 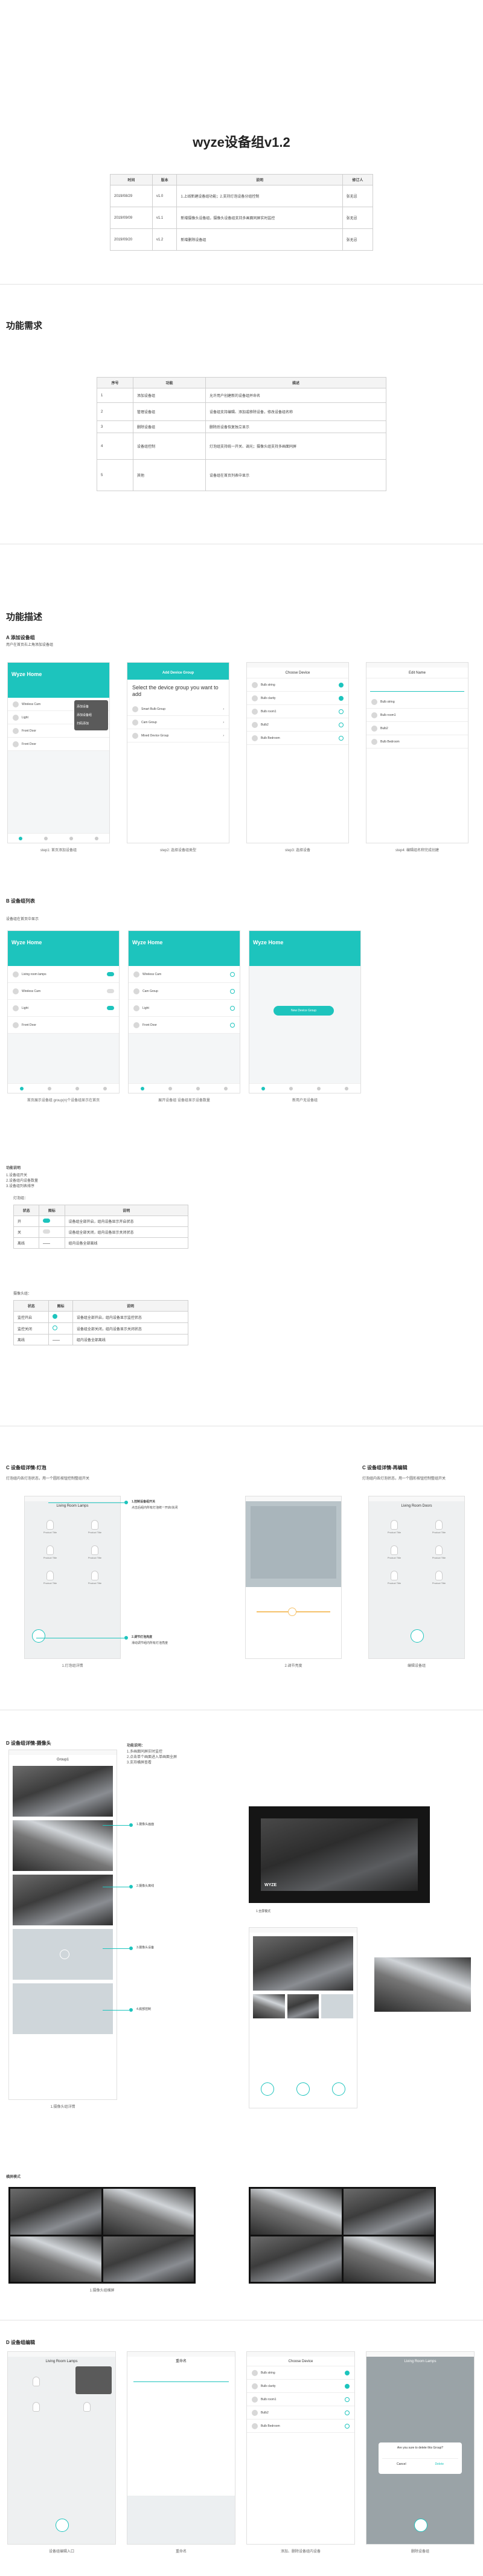 What do you see at coordinates (92, 707) in the screenshot?
I see `menu-item-add-device: 添加设备` at bounding box center [92, 707].